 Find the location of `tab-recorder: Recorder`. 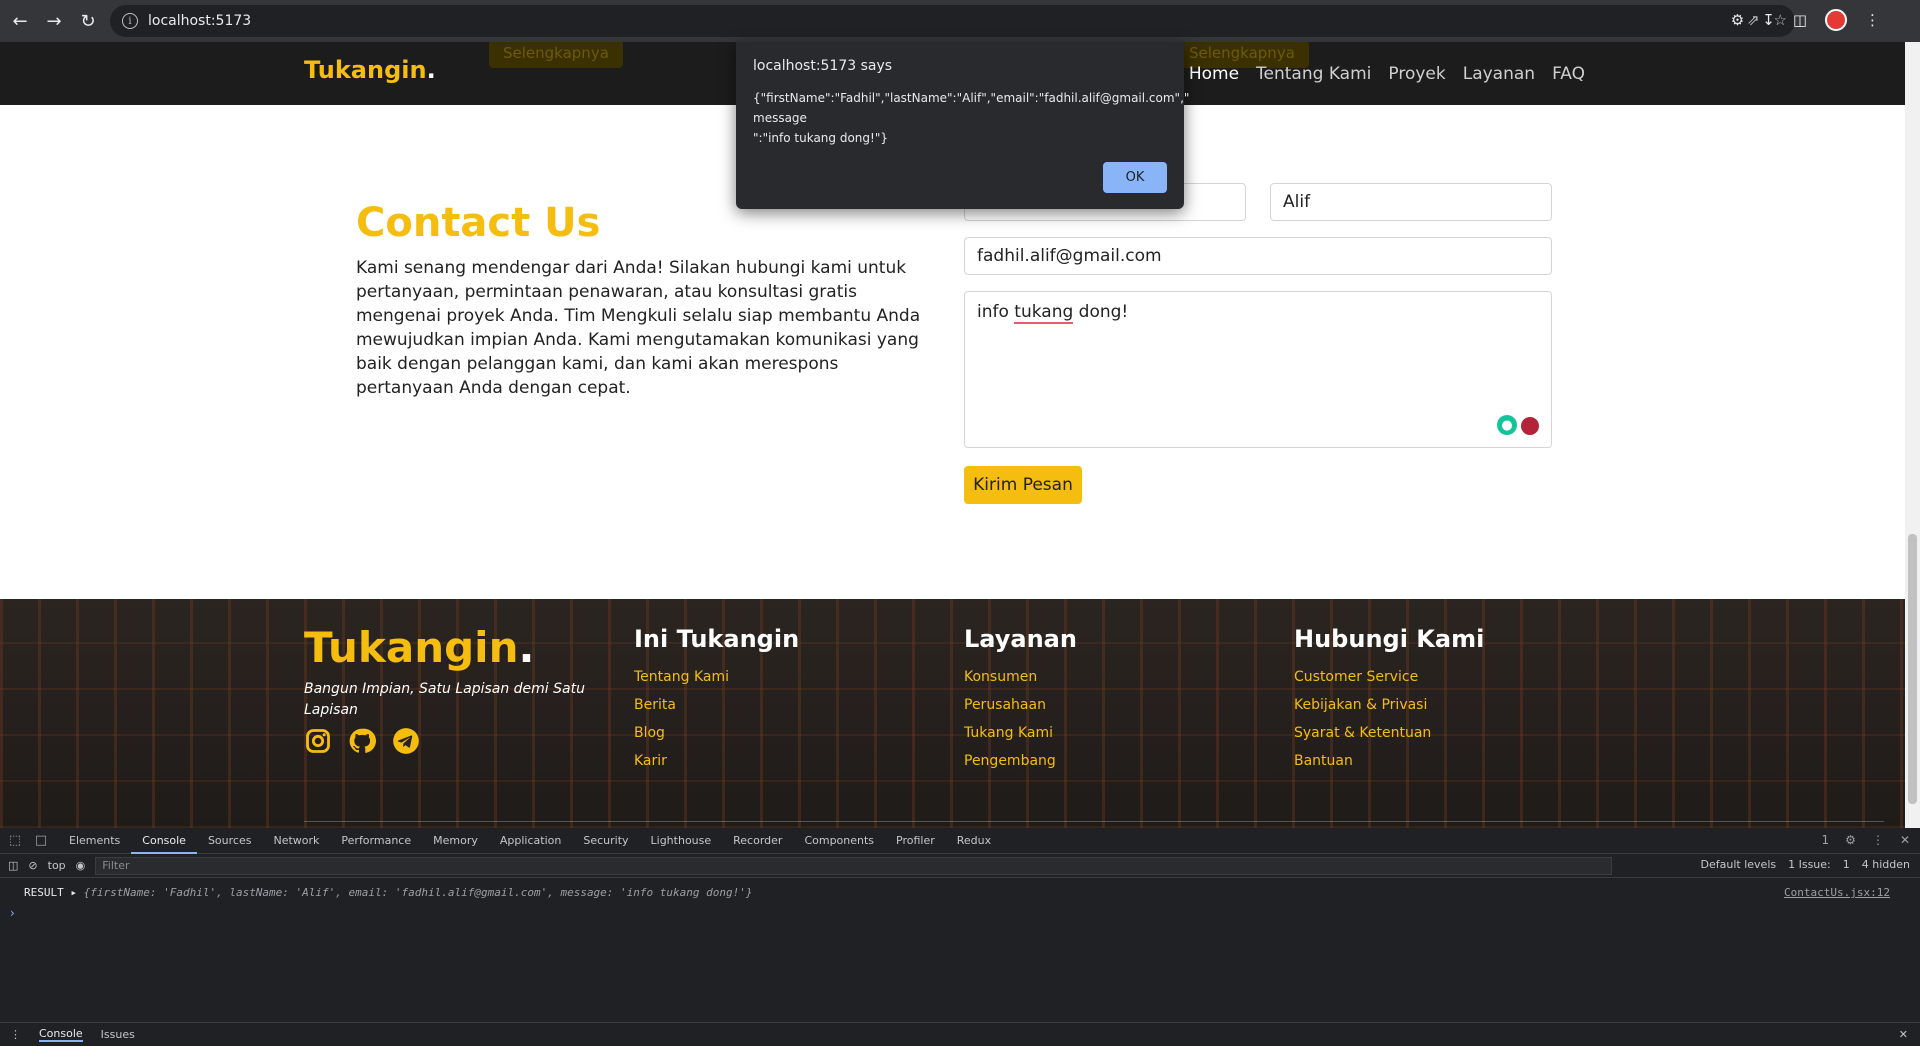

tab-recorder: Recorder is located at coordinates (757, 841).